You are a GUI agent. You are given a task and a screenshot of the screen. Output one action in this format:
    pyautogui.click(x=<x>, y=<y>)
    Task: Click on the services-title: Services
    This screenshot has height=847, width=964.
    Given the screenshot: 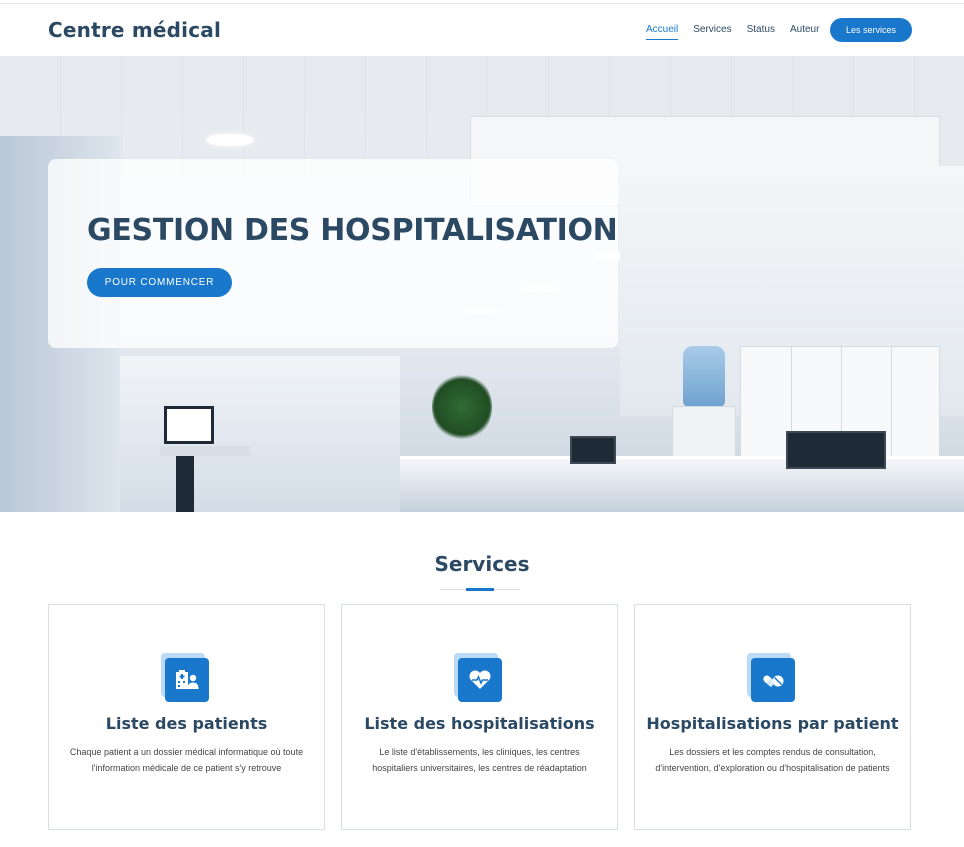 What is the action you would take?
    pyautogui.click(x=482, y=564)
    